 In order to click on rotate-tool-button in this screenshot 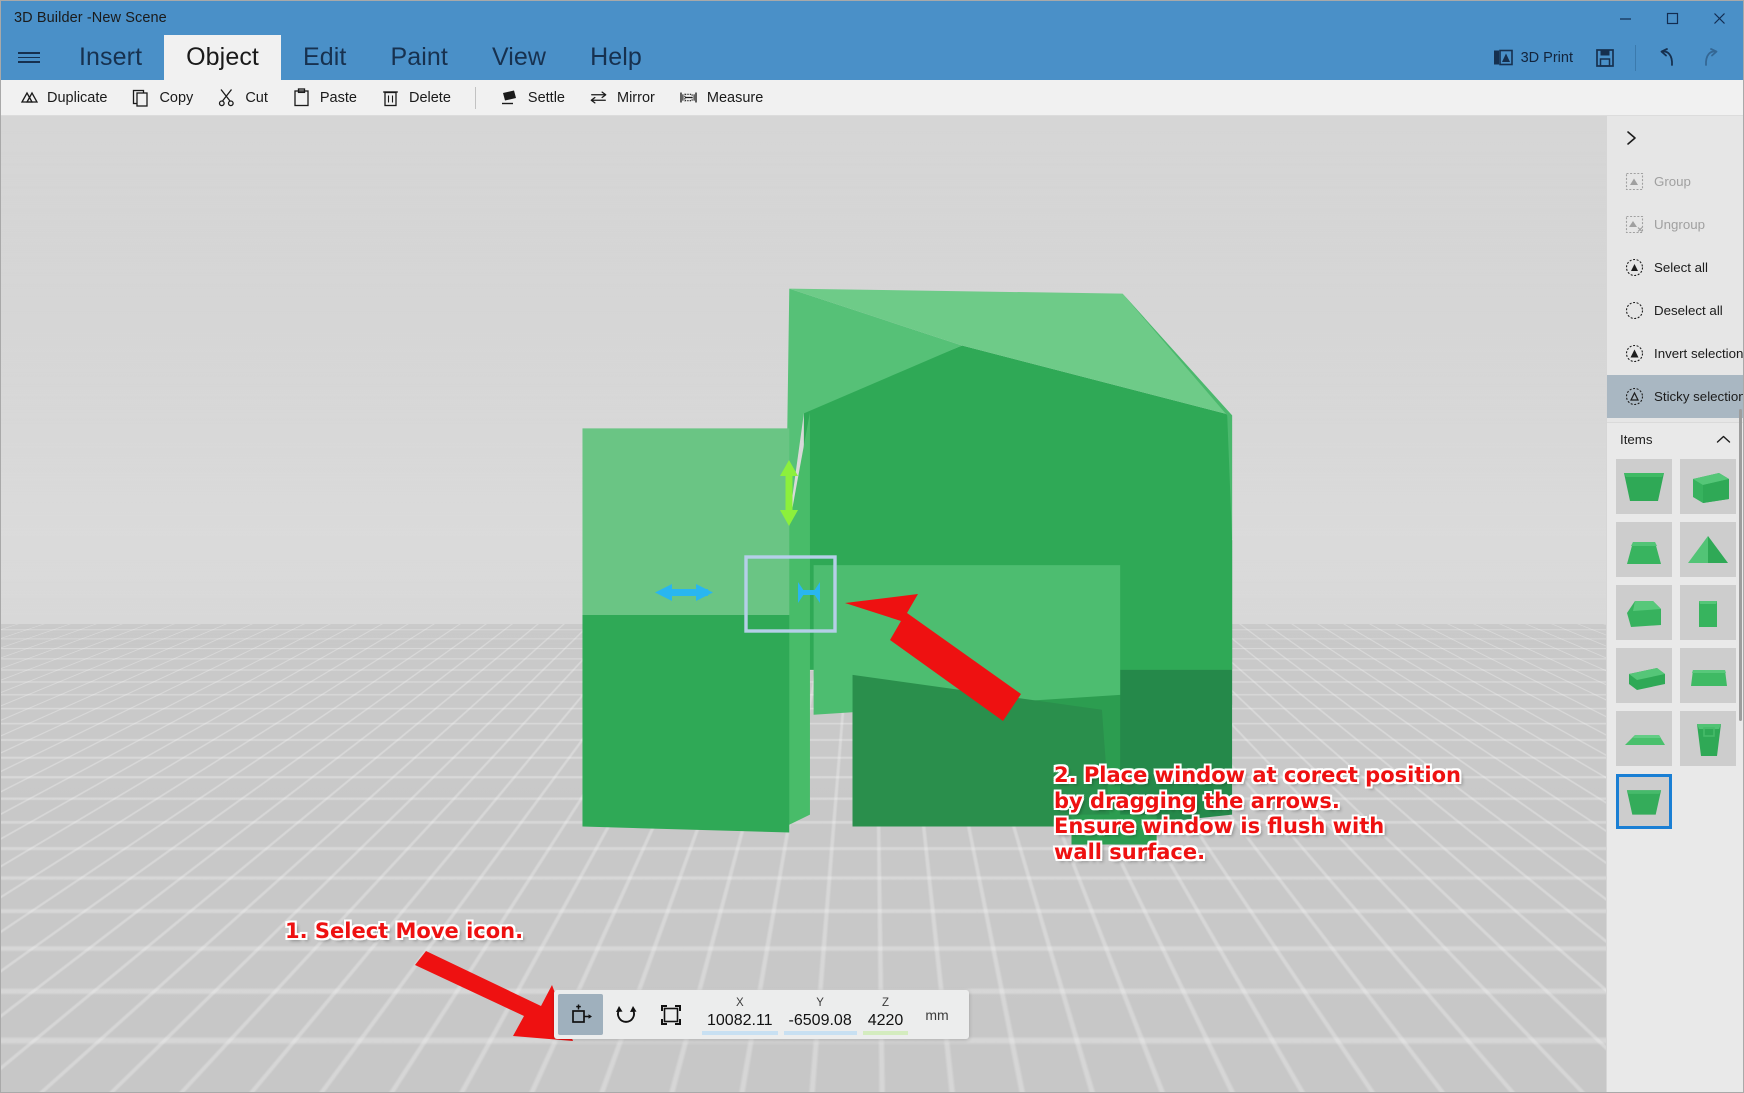, I will do `click(625, 1014)`.